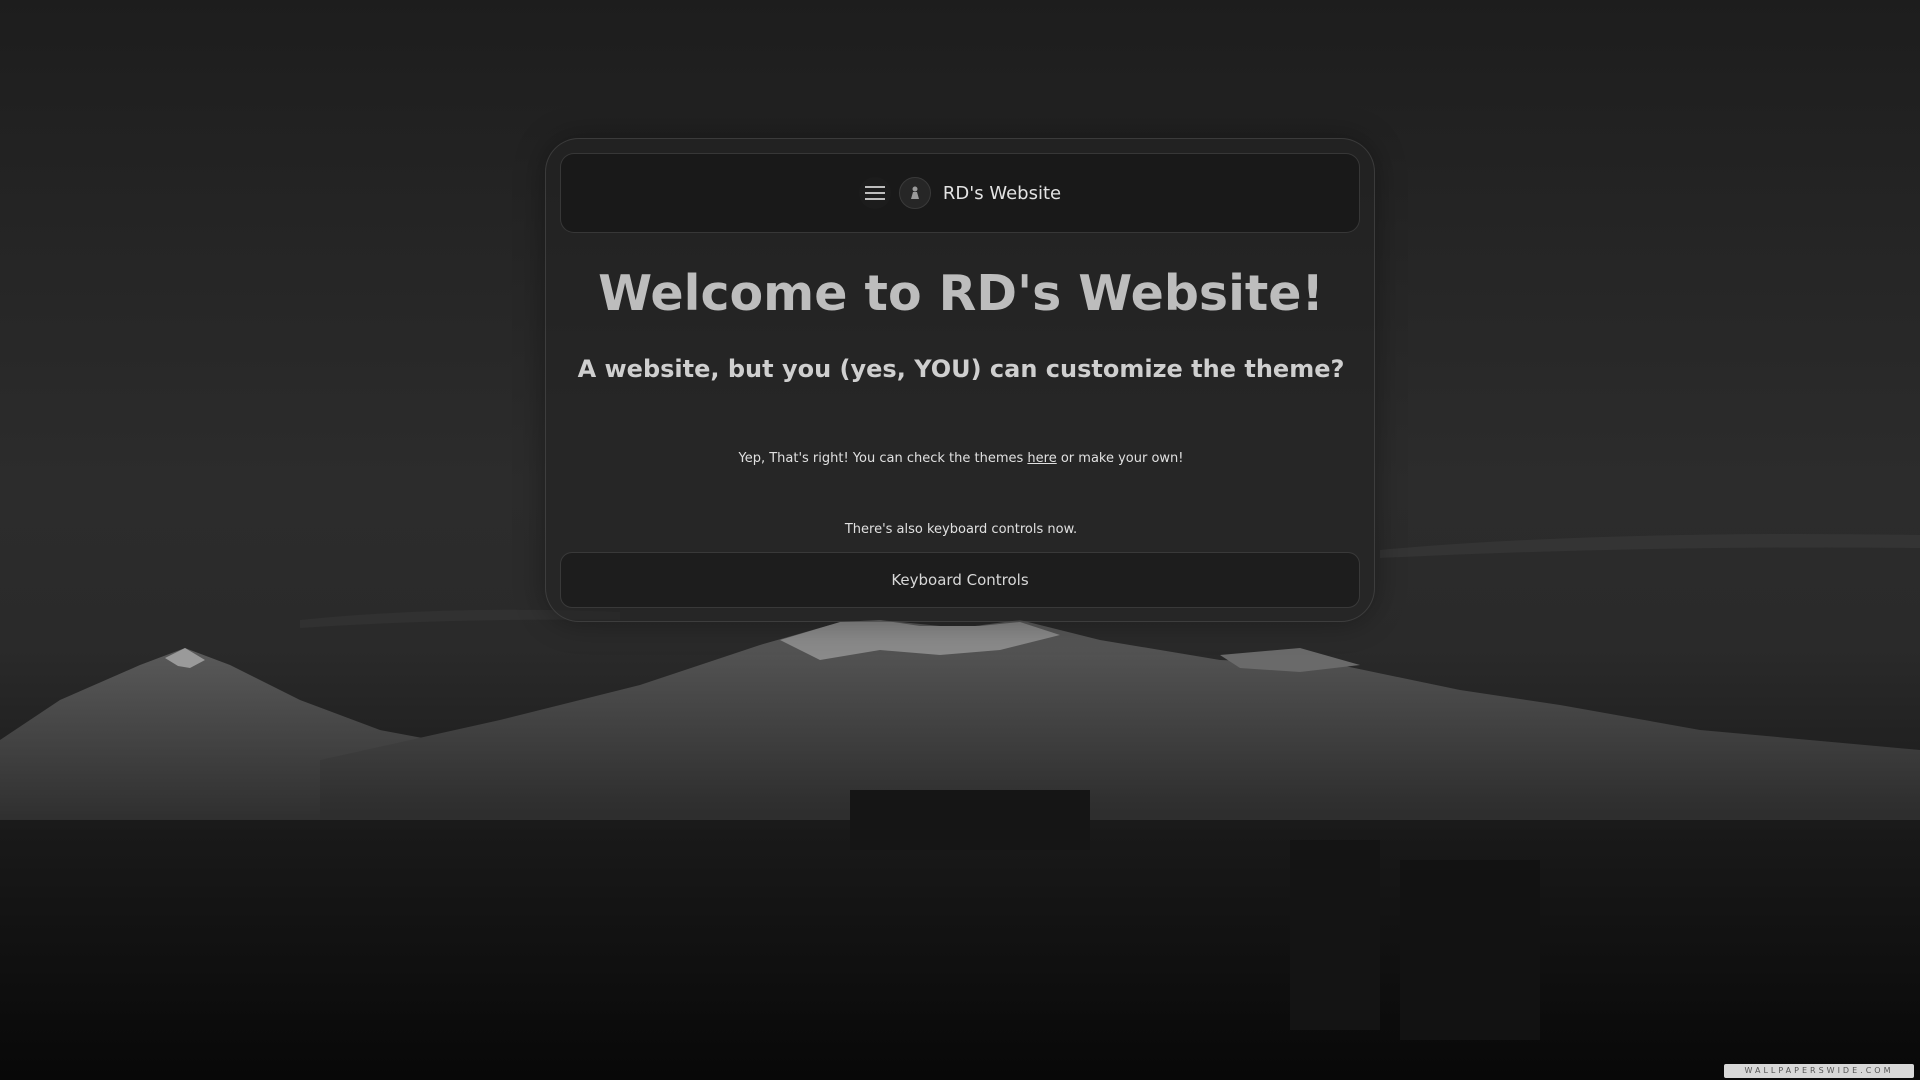  Describe the element at coordinates (960, 580) in the screenshot. I see `keyboard-controls-button: Keyboard Controls` at that location.